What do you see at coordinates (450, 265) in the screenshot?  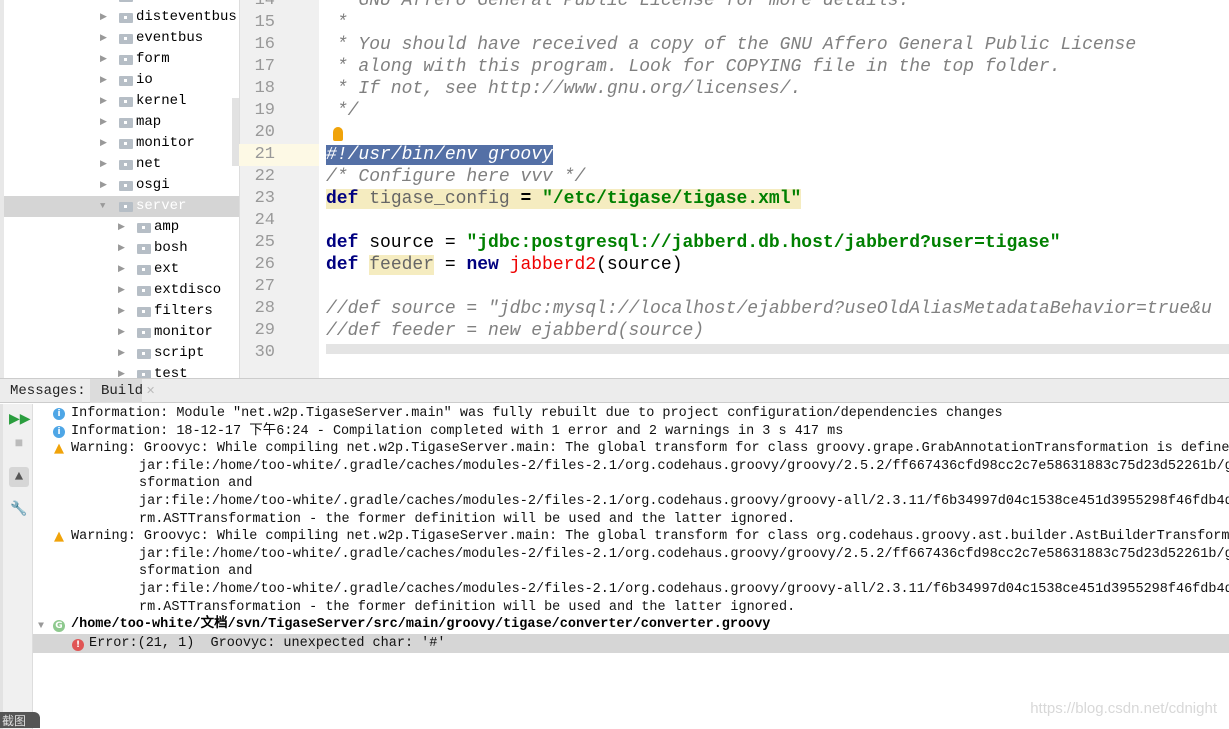 I see `operator: =` at bounding box center [450, 265].